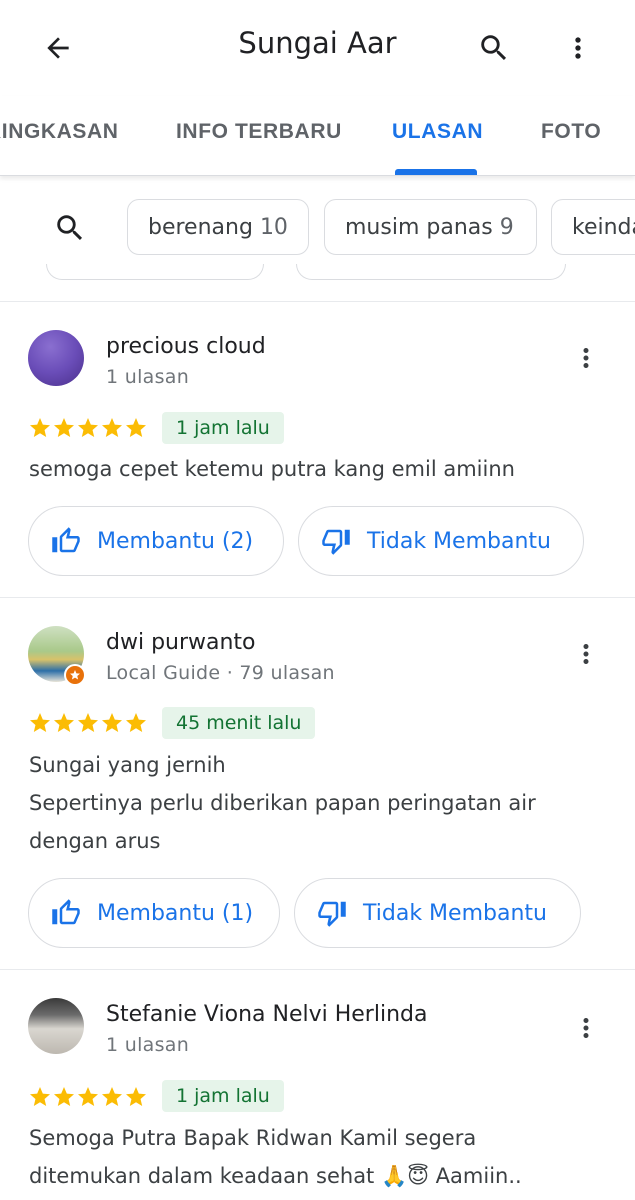 Image resolution: width=635 pixels, height=1200 pixels. Describe the element at coordinates (266, 1014) in the screenshot. I see `reviewer-name: Stefanie Viona Nelvi Herlinda` at that location.